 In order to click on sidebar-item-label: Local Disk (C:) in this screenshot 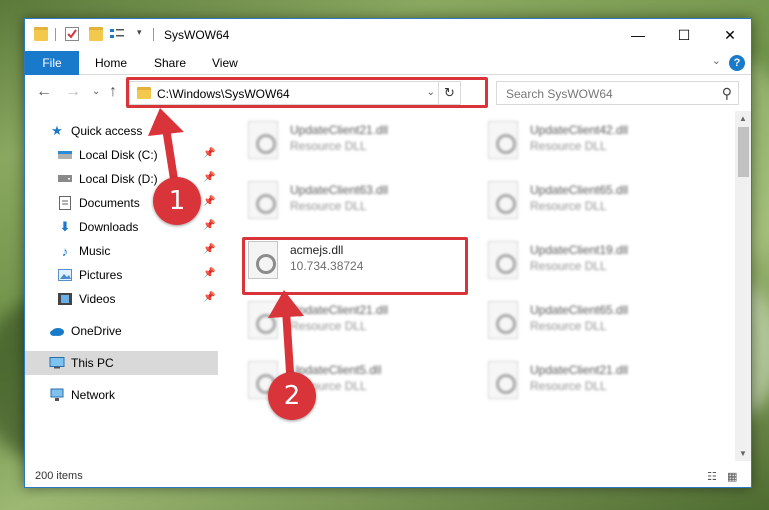, I will do `click(118, 155)`.